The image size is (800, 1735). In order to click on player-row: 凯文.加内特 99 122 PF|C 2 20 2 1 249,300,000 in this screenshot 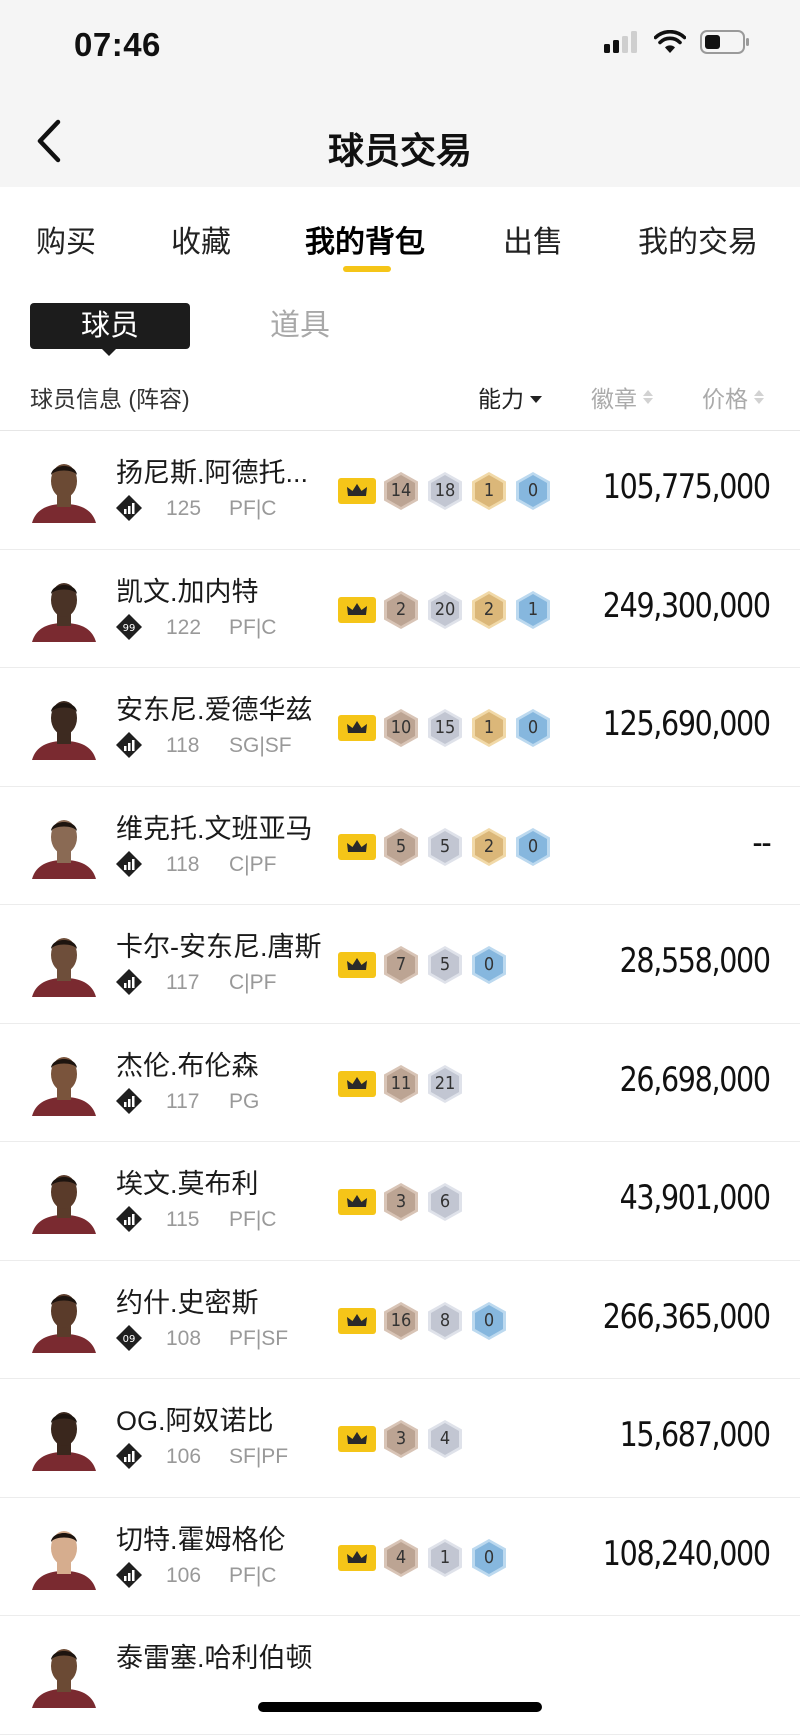, I will do `click(400, 609)`.